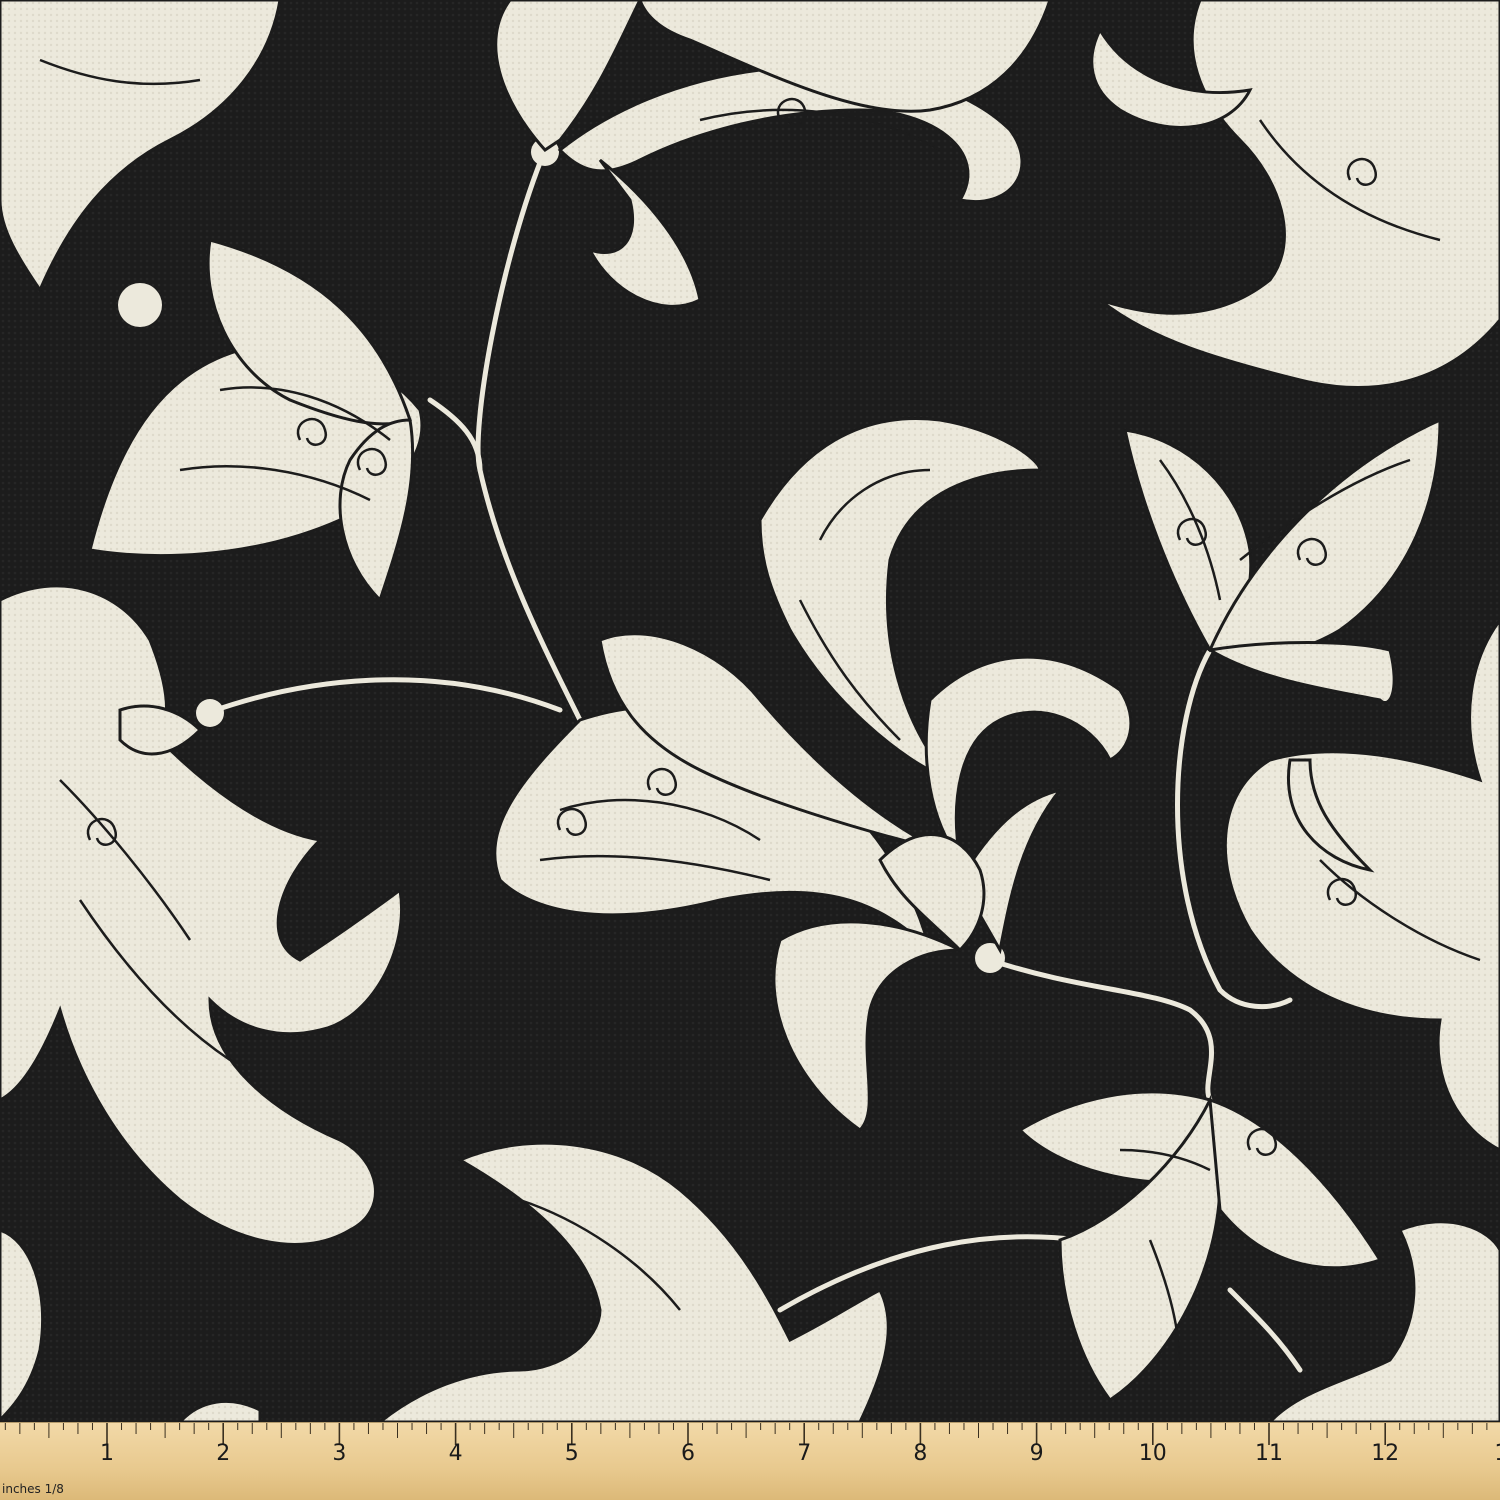 The image size is (1500, 1500). Describe the element at coordinates (54, 1489) in the screenshot. I see `ruler-fraction-text: 1/8` at that location.